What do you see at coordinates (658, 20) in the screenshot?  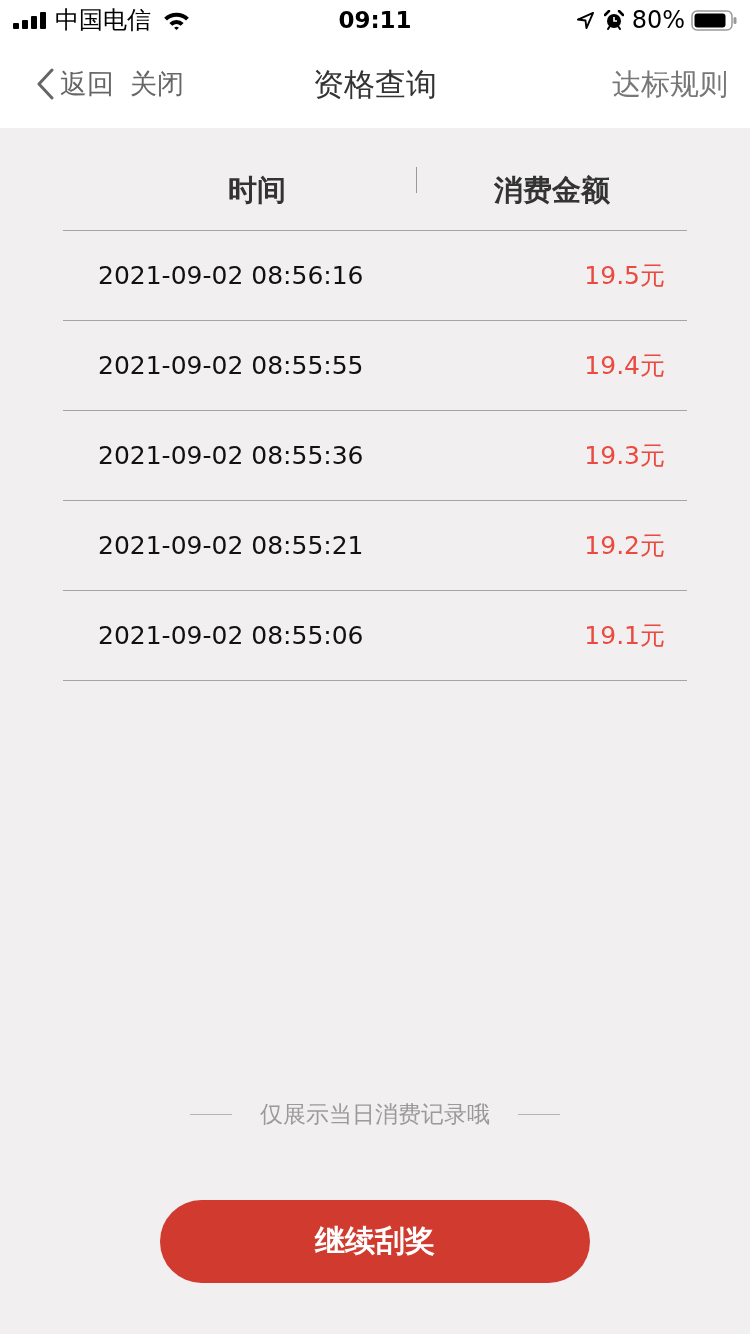 I see `battery-percent: 80%` at bounding box center [658, 20].